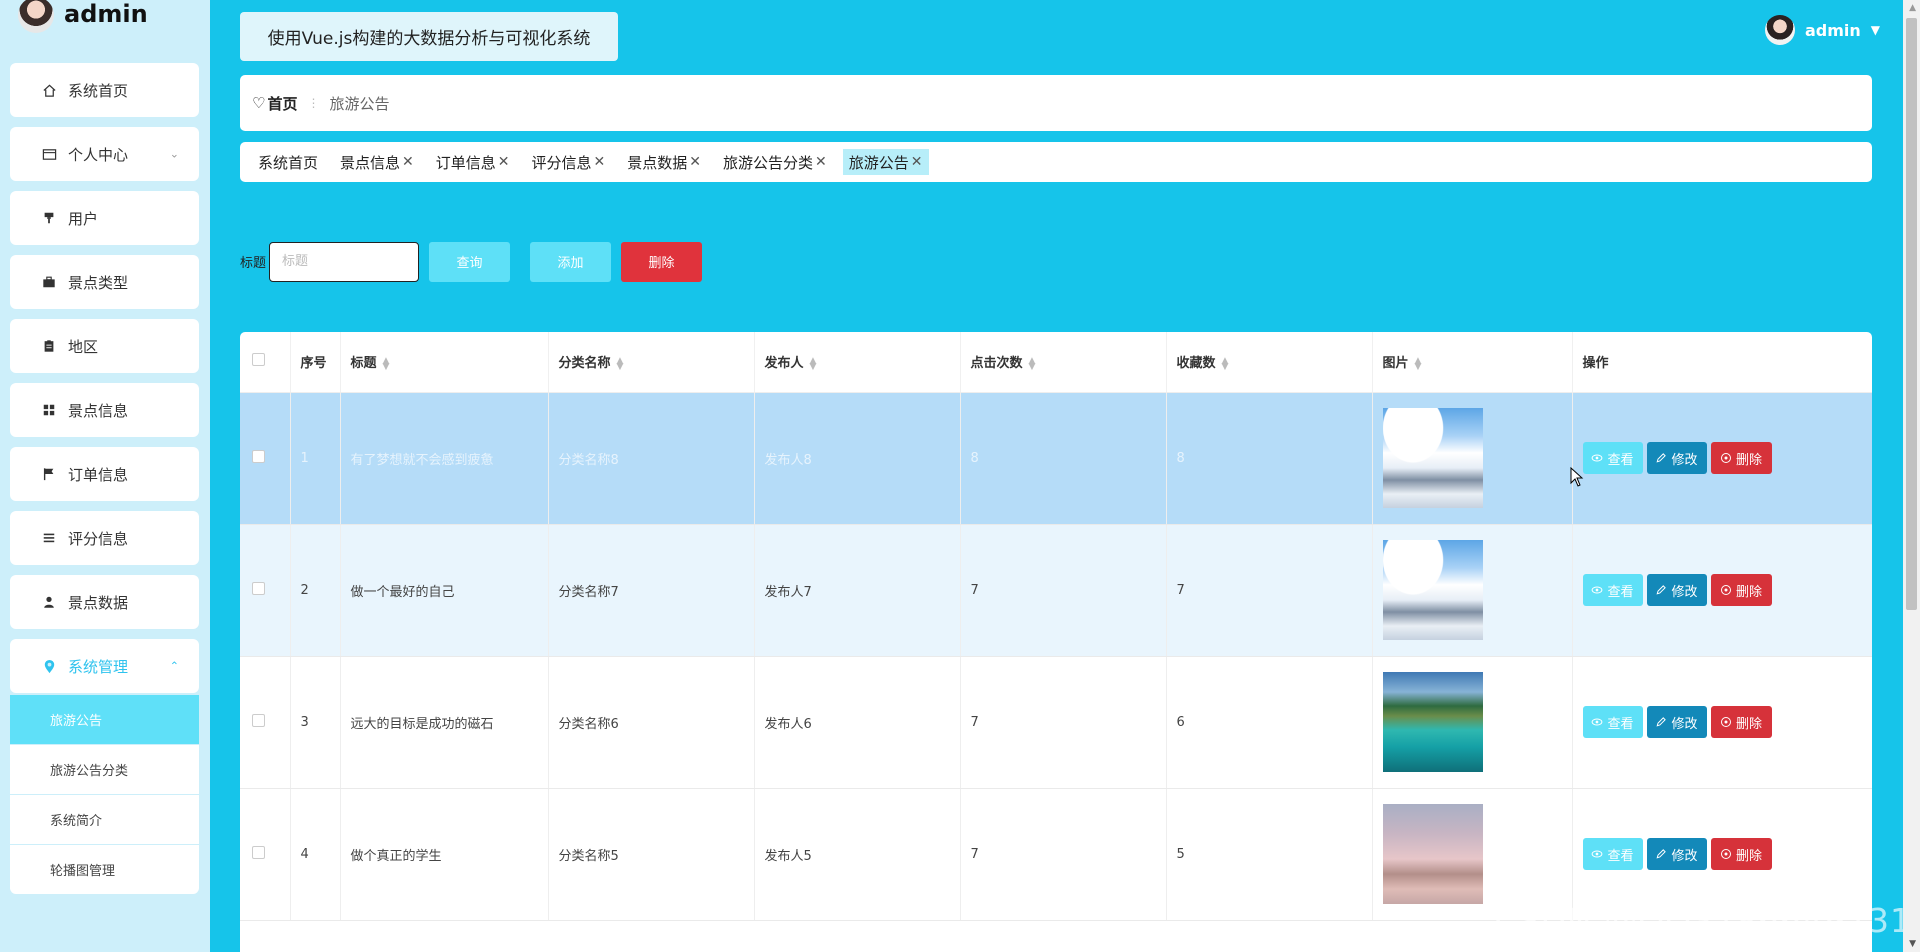  What do you see at coordinates (83, 871) in the screenshot?
I see `submenu-item-label: 轮播图管理` at bounding box center [83, 871].